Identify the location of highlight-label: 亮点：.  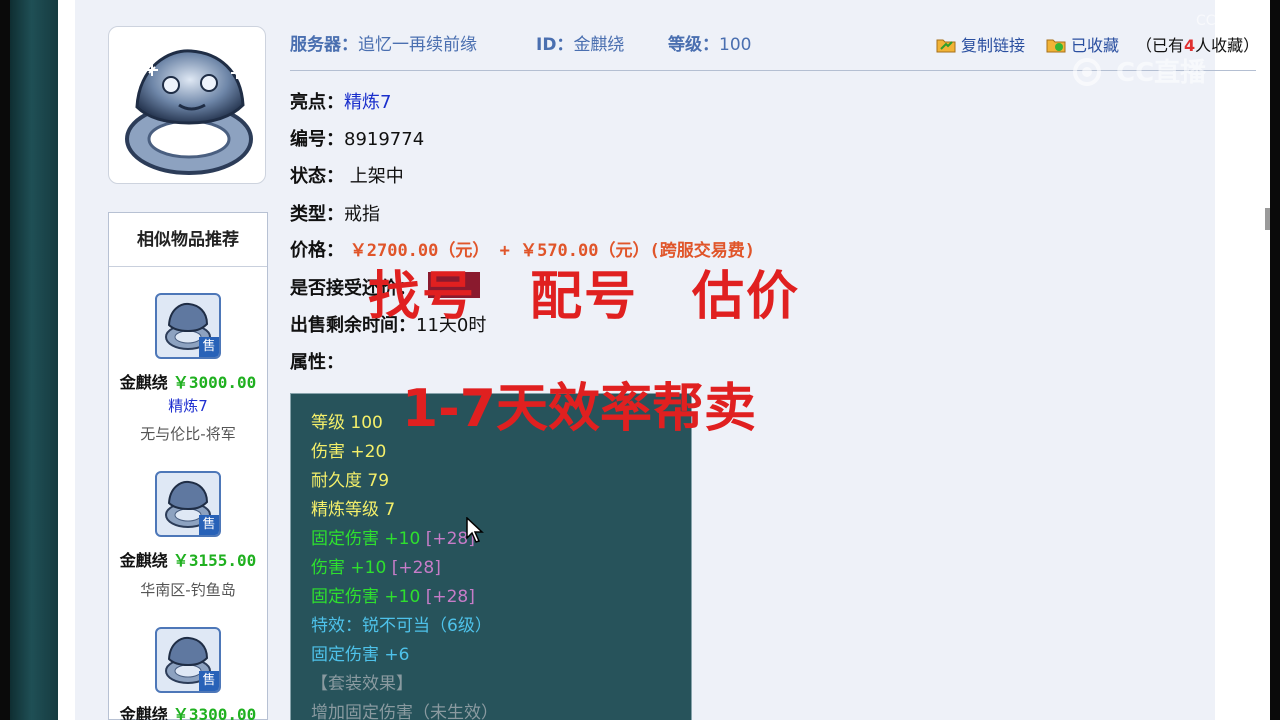
(317, 102).